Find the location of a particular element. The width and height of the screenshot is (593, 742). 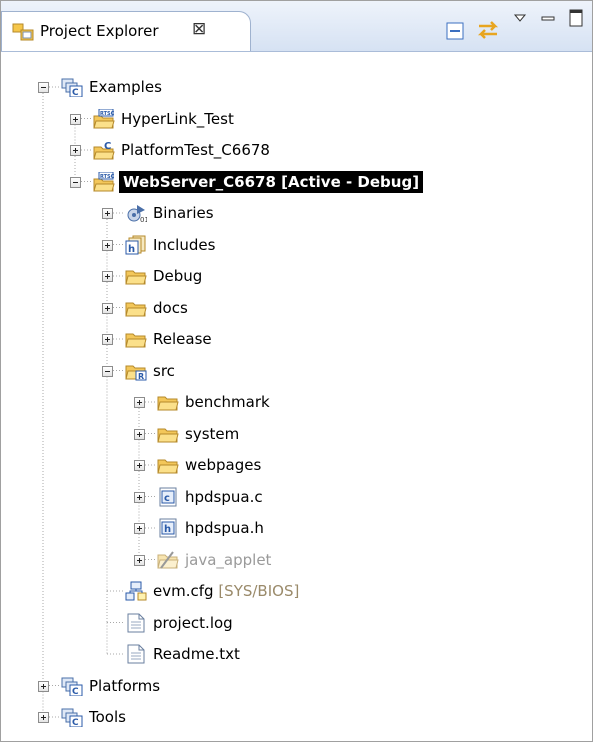

tree-item-label: Debug is located at coordinates (178, 276).